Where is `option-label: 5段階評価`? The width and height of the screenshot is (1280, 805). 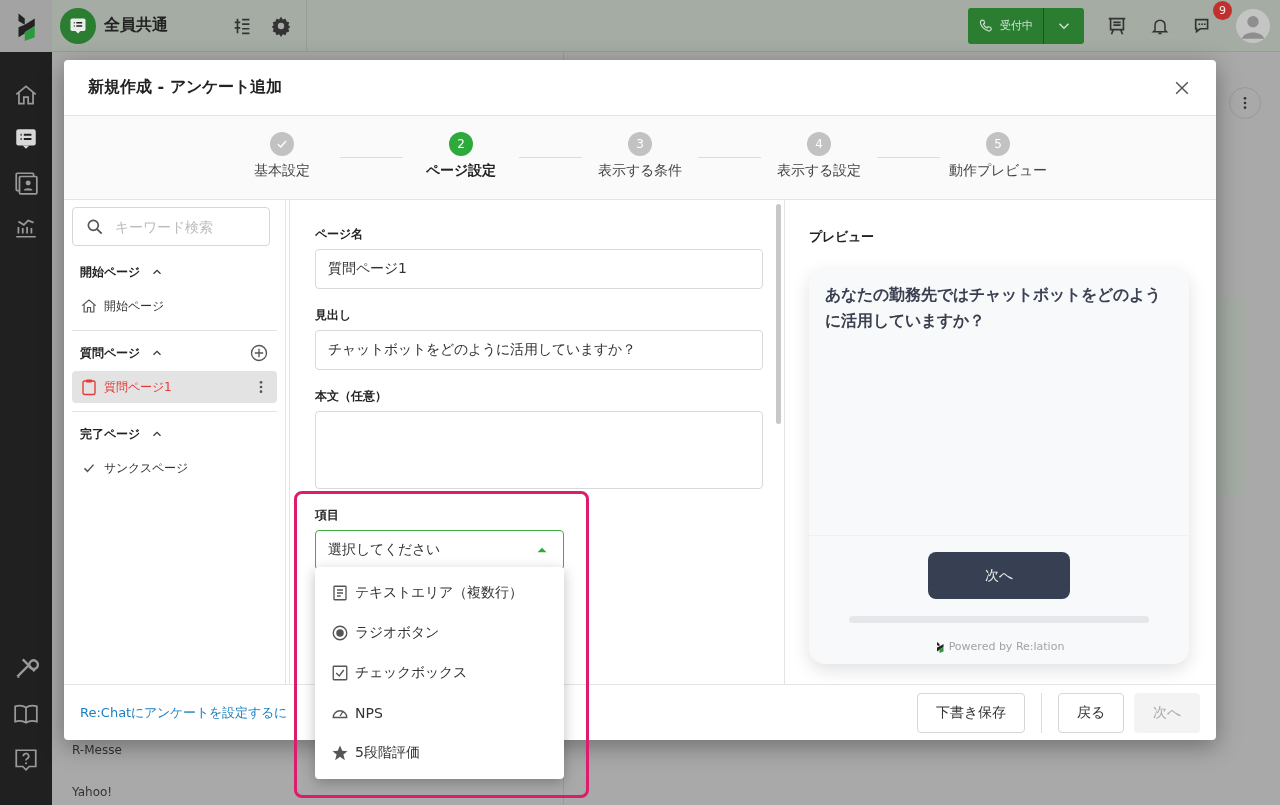
option-label: 5段階評価 is located at coordinates (387, 753).